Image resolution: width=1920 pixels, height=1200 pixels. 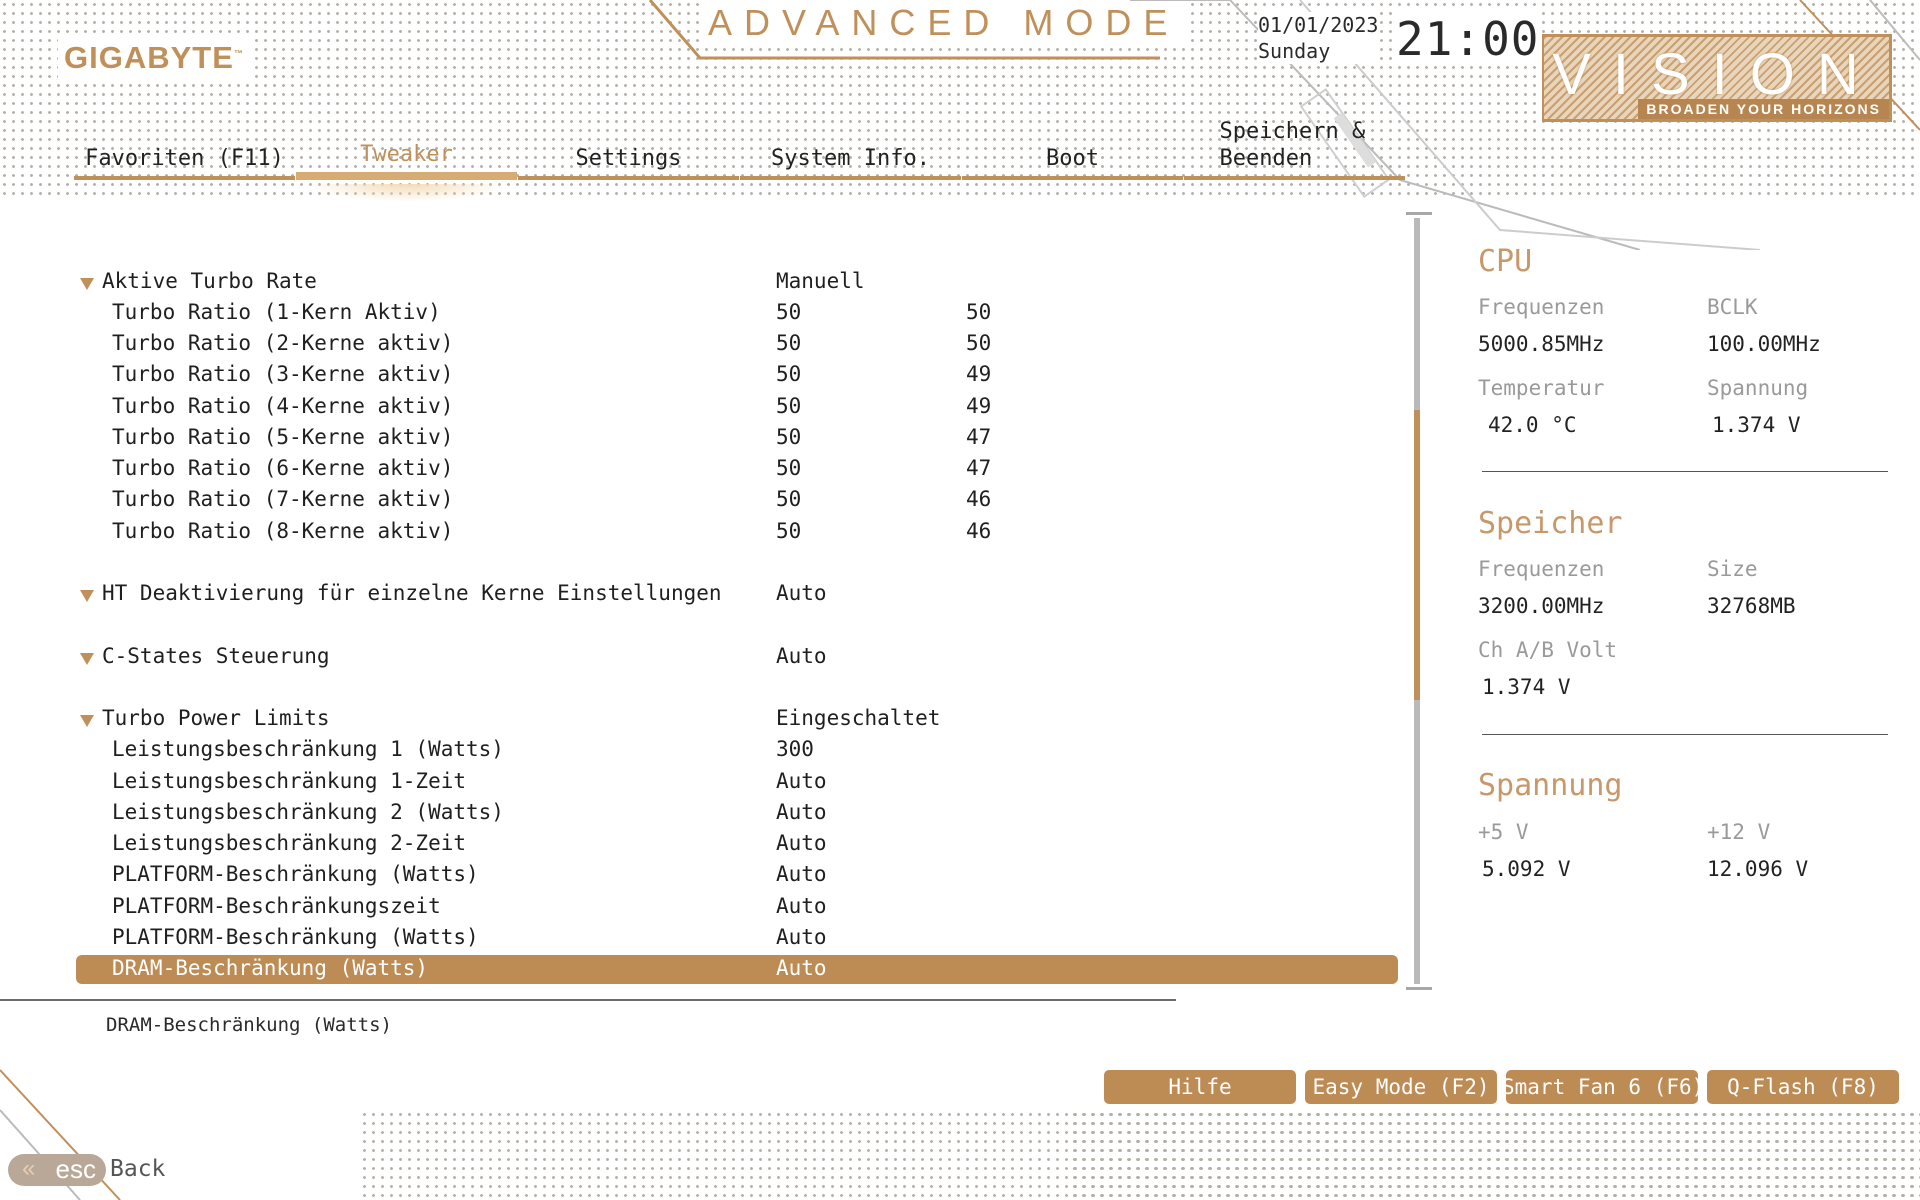 What do you see at coordinates (308, 812) in the screenshot?
I see `setting-label: Leistungsbeschränkung 2 (Watts)` at bounding box center [308, 812].